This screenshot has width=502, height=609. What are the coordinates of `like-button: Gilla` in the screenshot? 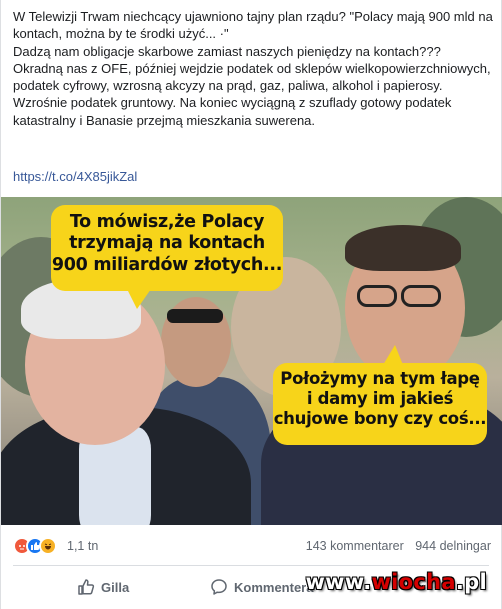 It's located at (103, 587).